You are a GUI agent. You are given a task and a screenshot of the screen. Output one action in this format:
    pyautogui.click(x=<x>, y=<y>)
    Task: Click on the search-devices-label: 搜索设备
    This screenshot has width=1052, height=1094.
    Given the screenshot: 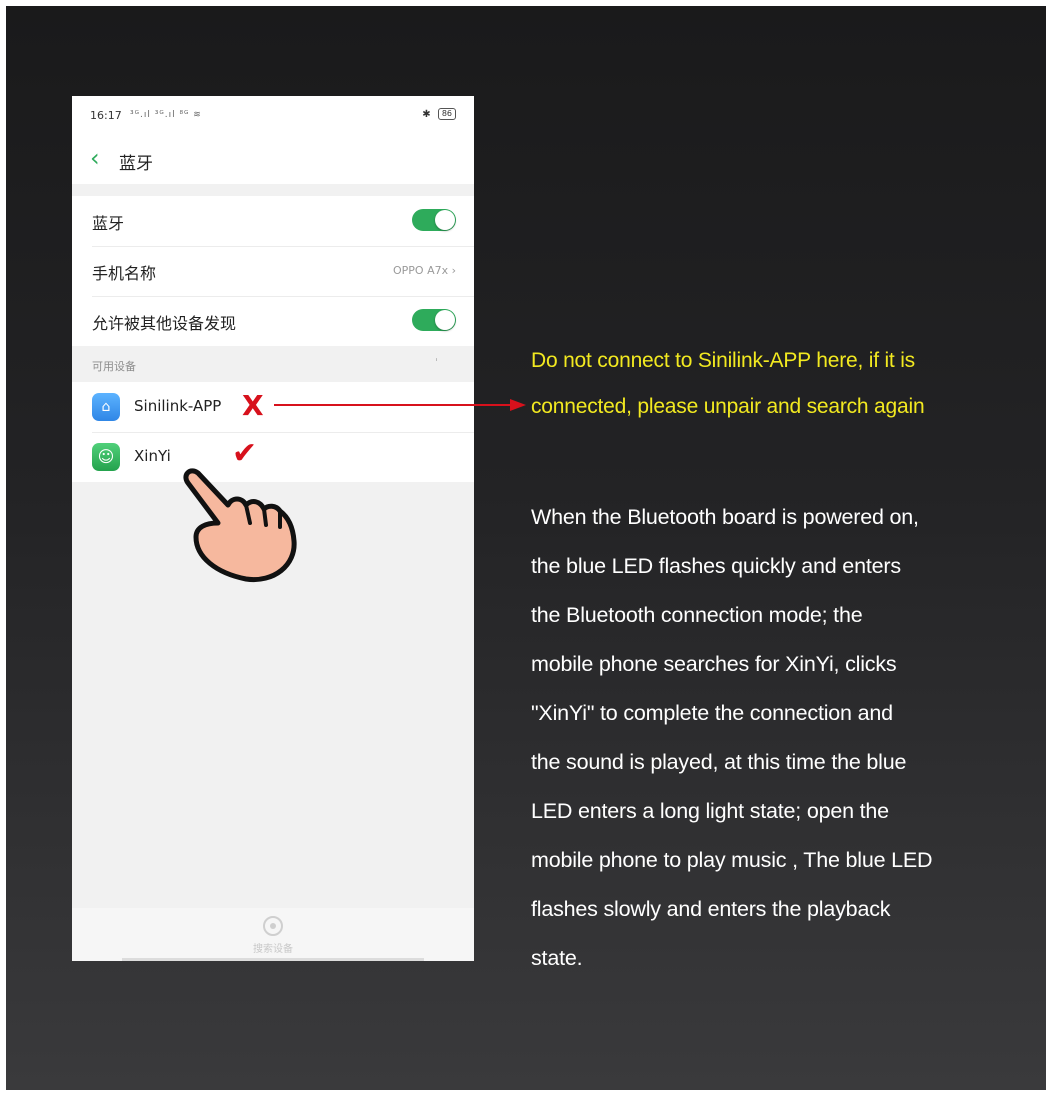 What is the action you would take?
    pyautogui.click(x=273, y=947)
    